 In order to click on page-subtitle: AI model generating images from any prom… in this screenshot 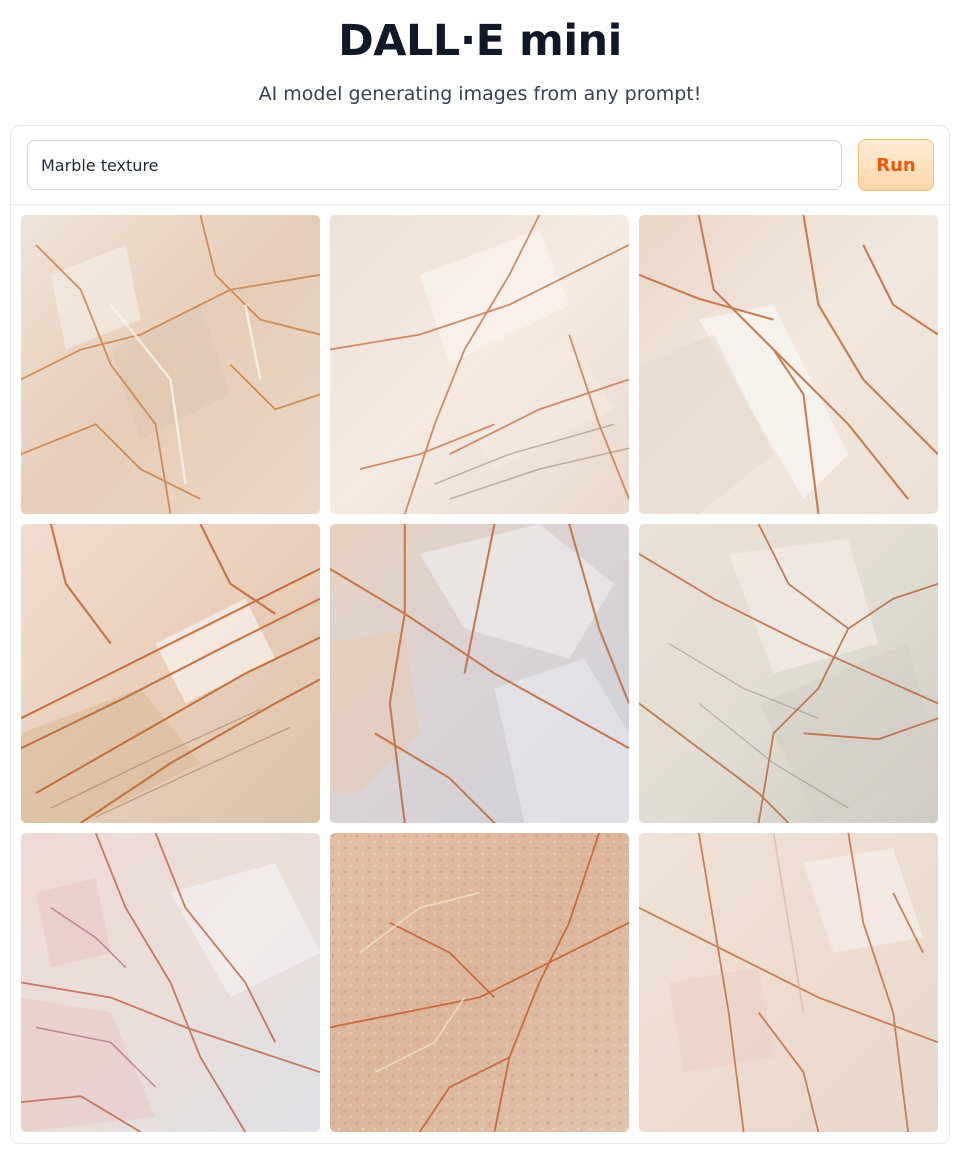, I will do `click(480, 94)`.